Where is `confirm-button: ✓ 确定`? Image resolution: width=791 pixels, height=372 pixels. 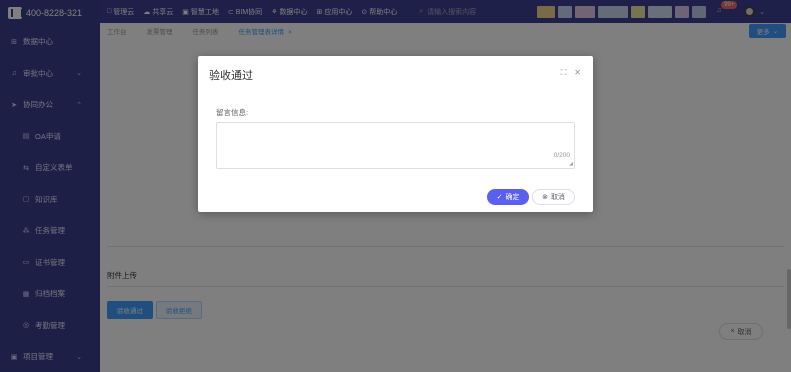
confirm-button: ✓ 确定 is located at coordinates (508, 197).